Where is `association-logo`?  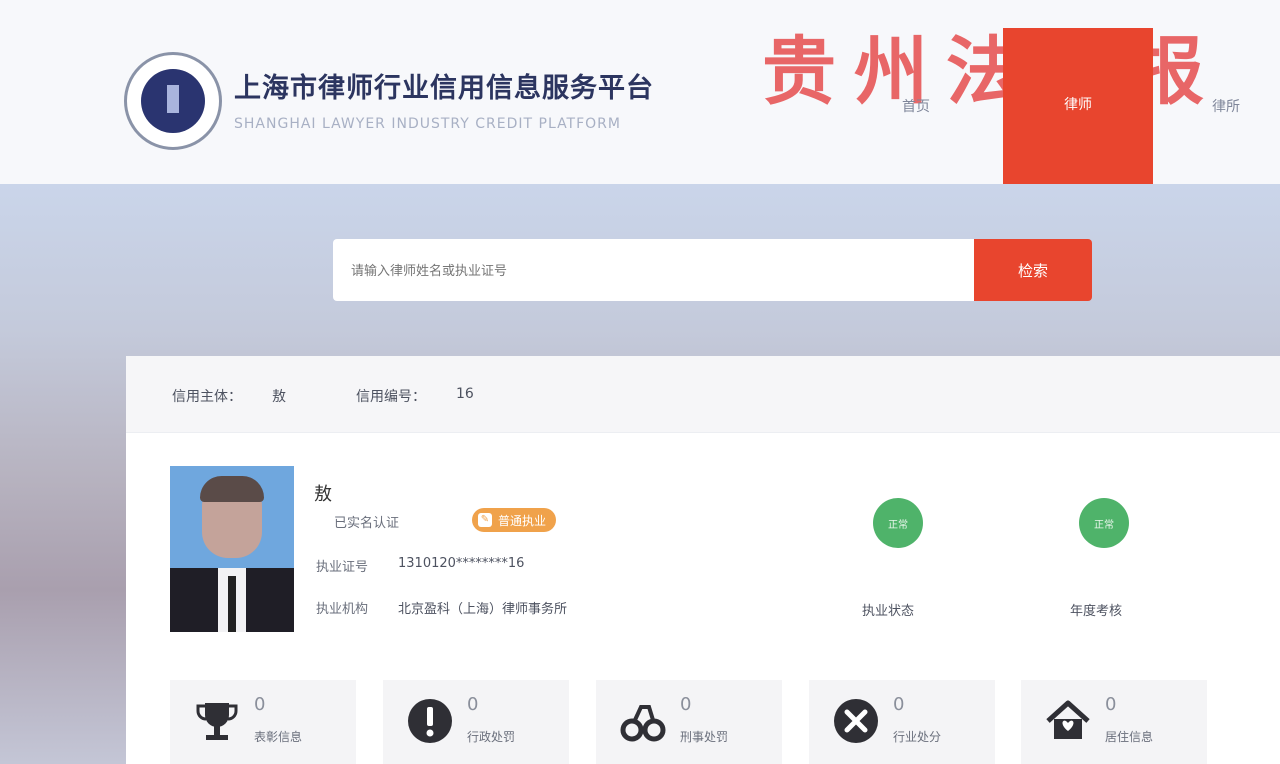
association-logo is located at coordinates (173, 101).